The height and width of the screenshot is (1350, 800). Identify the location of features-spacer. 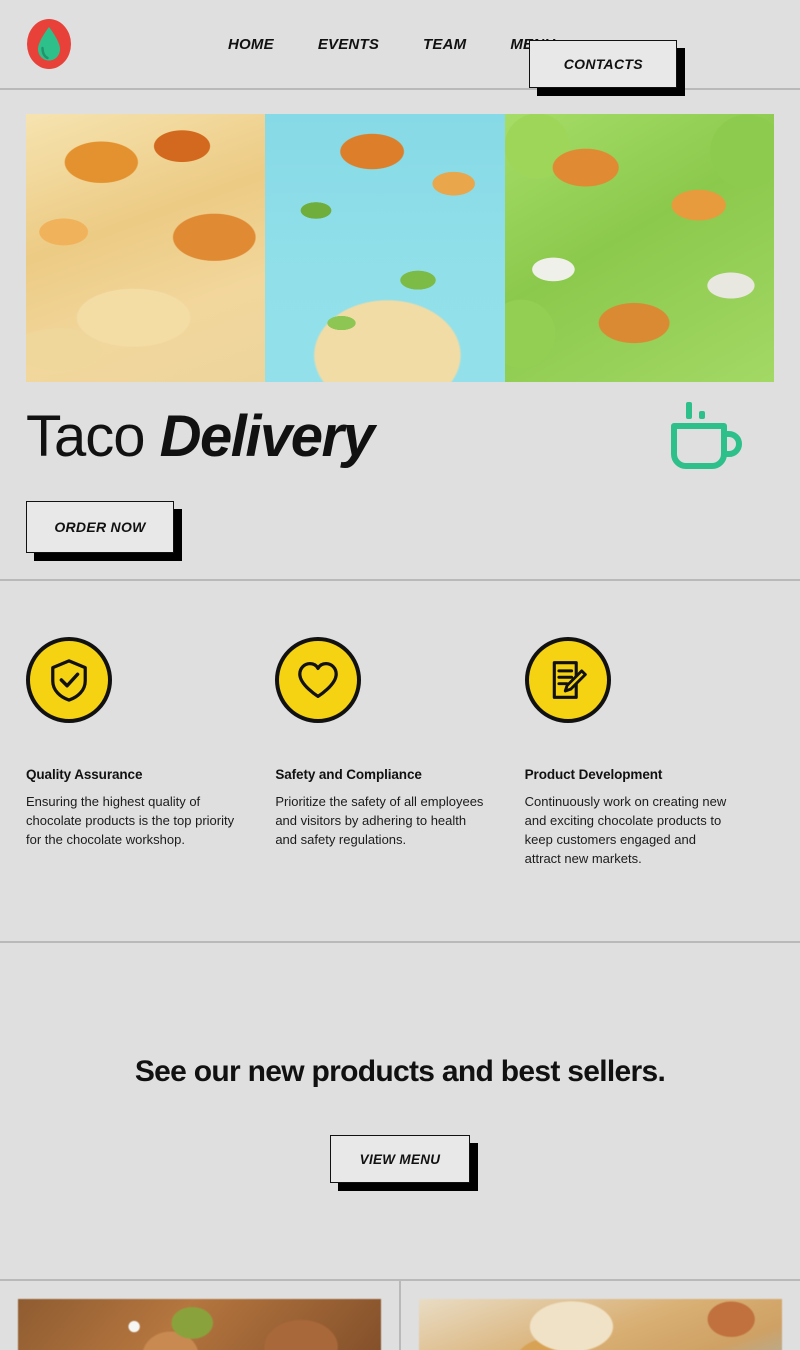
(400, 904).